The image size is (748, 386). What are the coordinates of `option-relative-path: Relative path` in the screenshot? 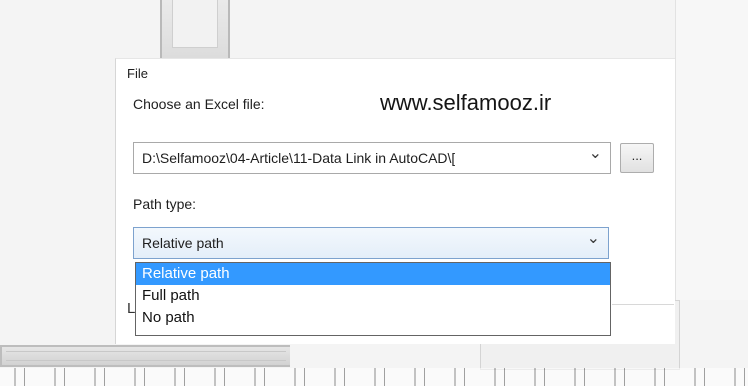 It's located at (373, 274).